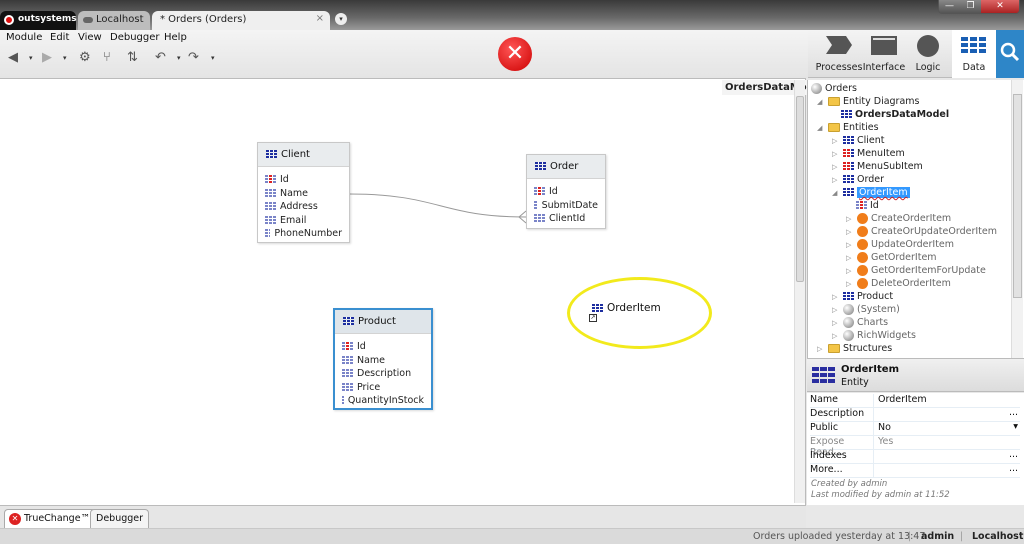  I want to click on forward-dropdown-icon: ▾, so click(65, 58).